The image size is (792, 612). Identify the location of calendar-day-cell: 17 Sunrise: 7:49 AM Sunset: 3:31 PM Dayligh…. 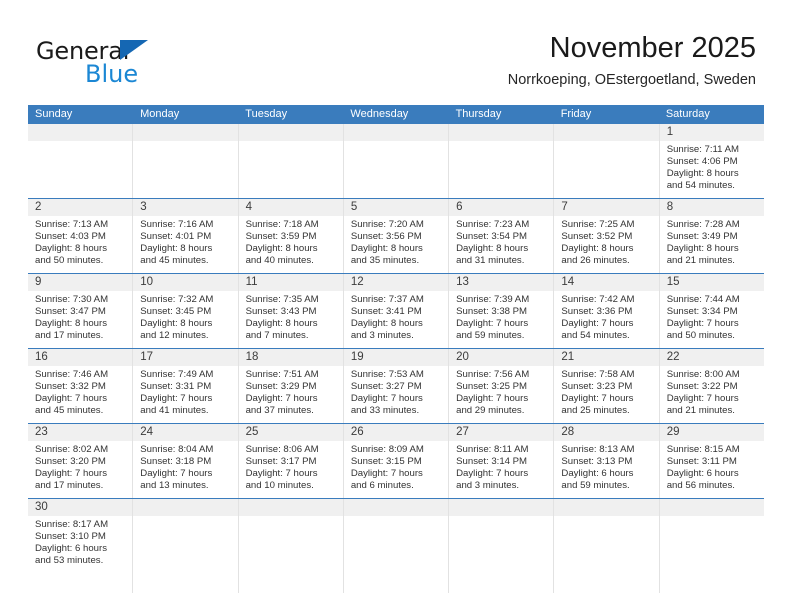
(186, 386).